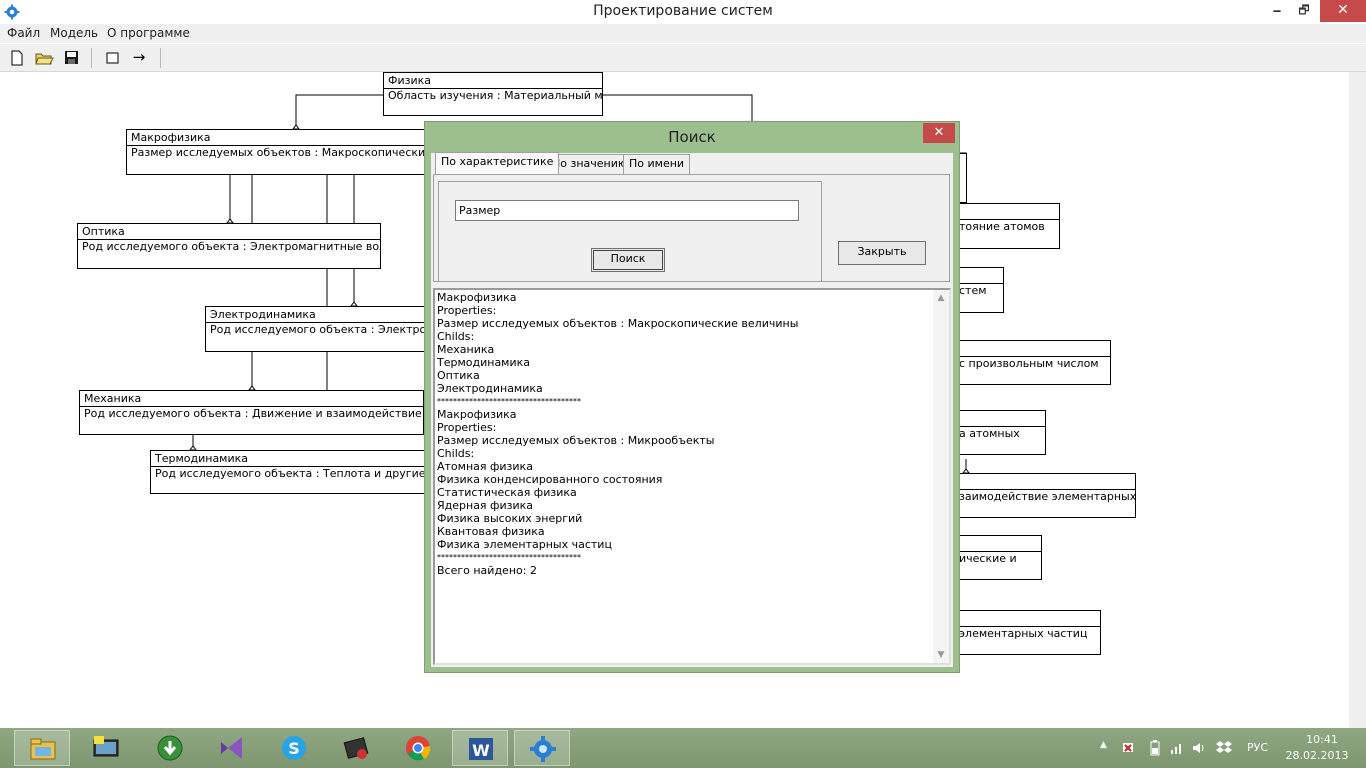 The height and width of the screenshot is (768, 1366). Describe the element at coordinates (692, 137) in the screenshot. I see `dialog-title: Поиск` at that location.